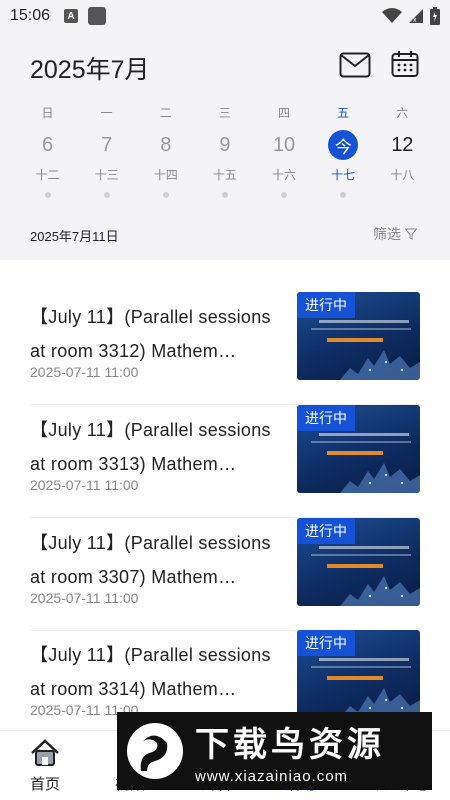 The image size is (450, 800). I want to click on wifi-icon, so click(392, 15).